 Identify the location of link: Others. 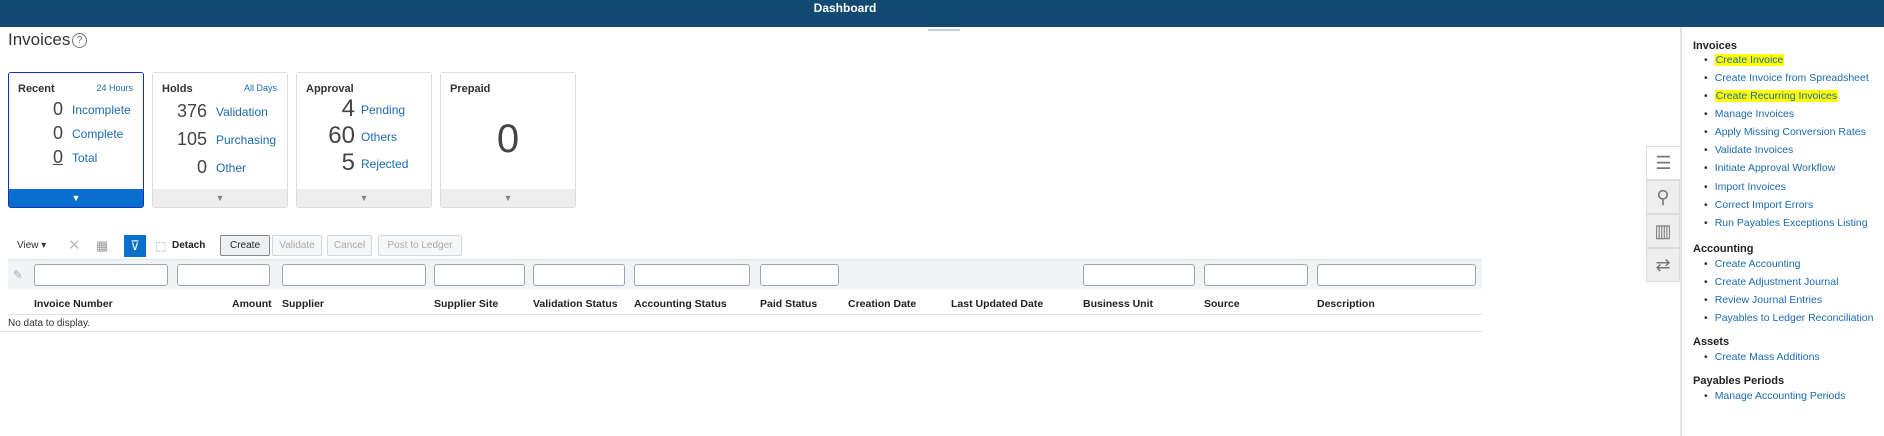
(379, 137).